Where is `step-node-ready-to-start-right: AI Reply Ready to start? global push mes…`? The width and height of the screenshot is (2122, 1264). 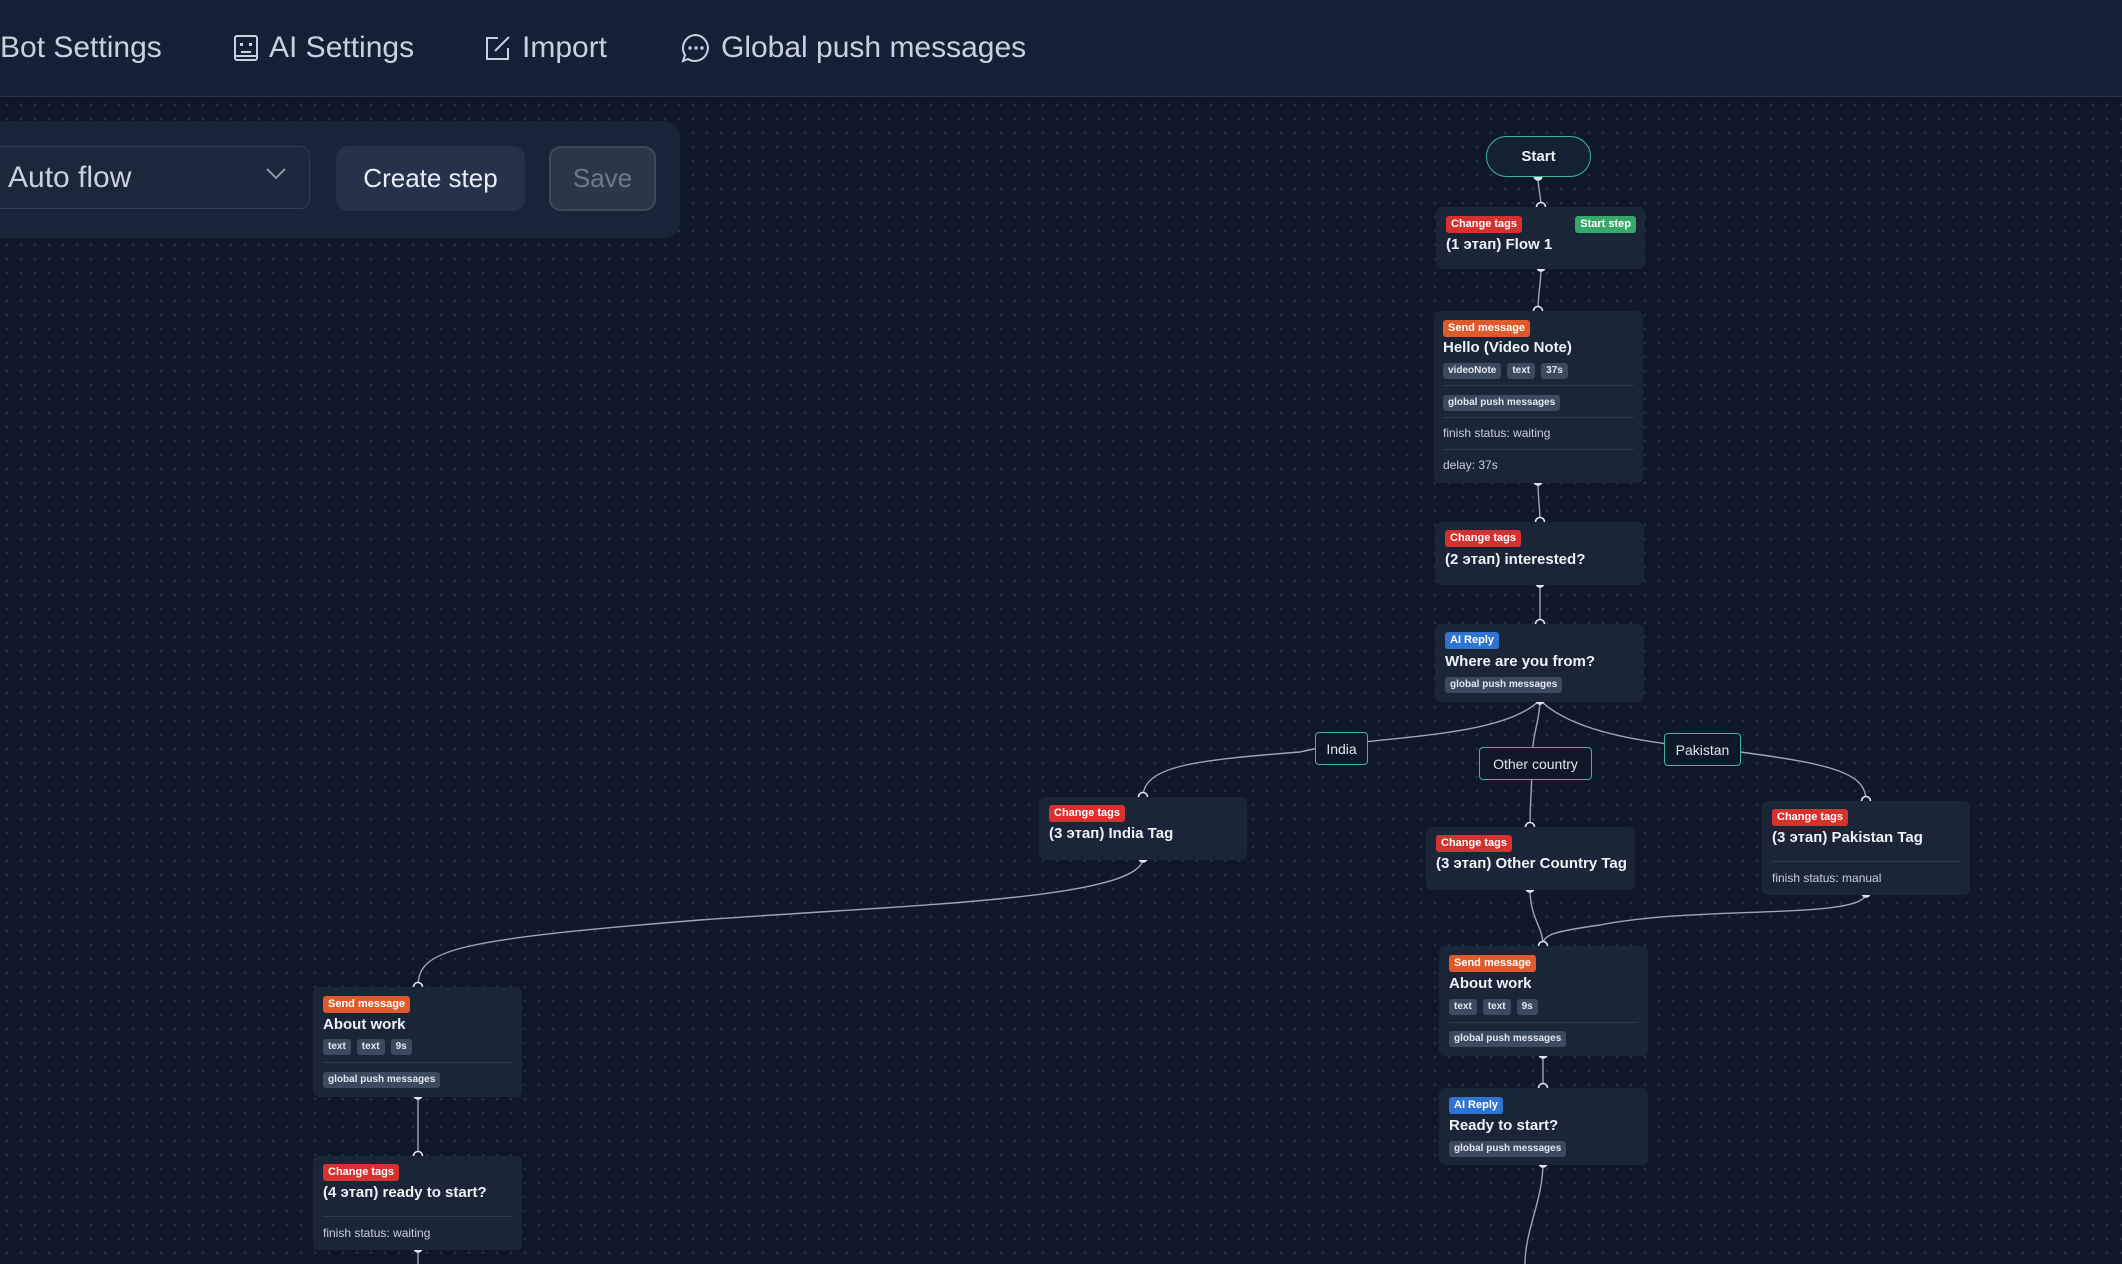 step-node-ready-to-start-right: AI Reply Ready to start? global push mes… is located at coordinates (1543, 1126).